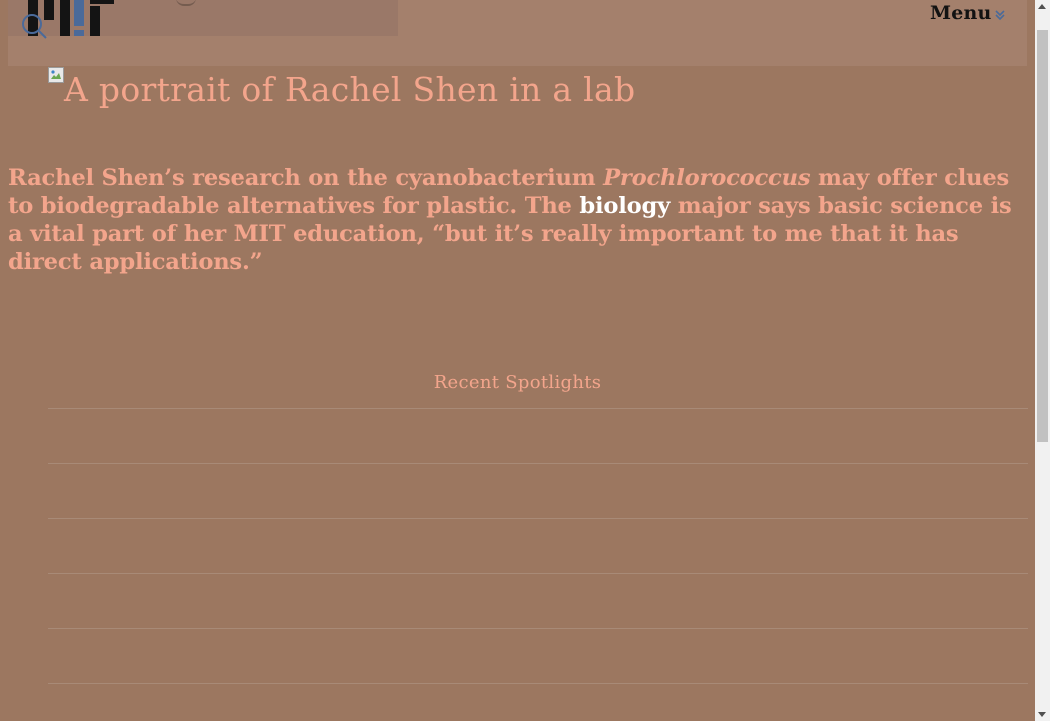  What do you see at coordinates (961, 13) in the screenshot?
I see `menu-label: Menu` at bounding box center [961, 13].